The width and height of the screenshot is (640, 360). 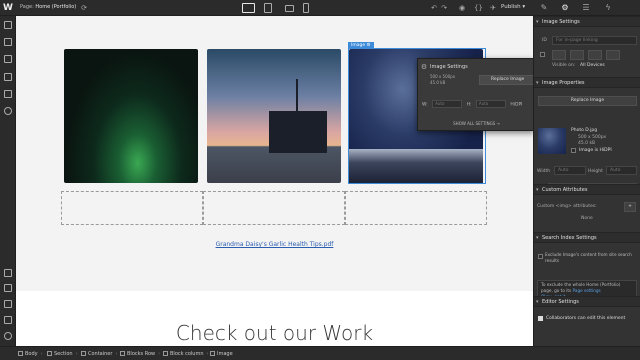 What do you see at coordinates (186, 354) in the screenshot?
I see `breadcrumb-block-column: Block column ›` at bounding box center [186, 354].